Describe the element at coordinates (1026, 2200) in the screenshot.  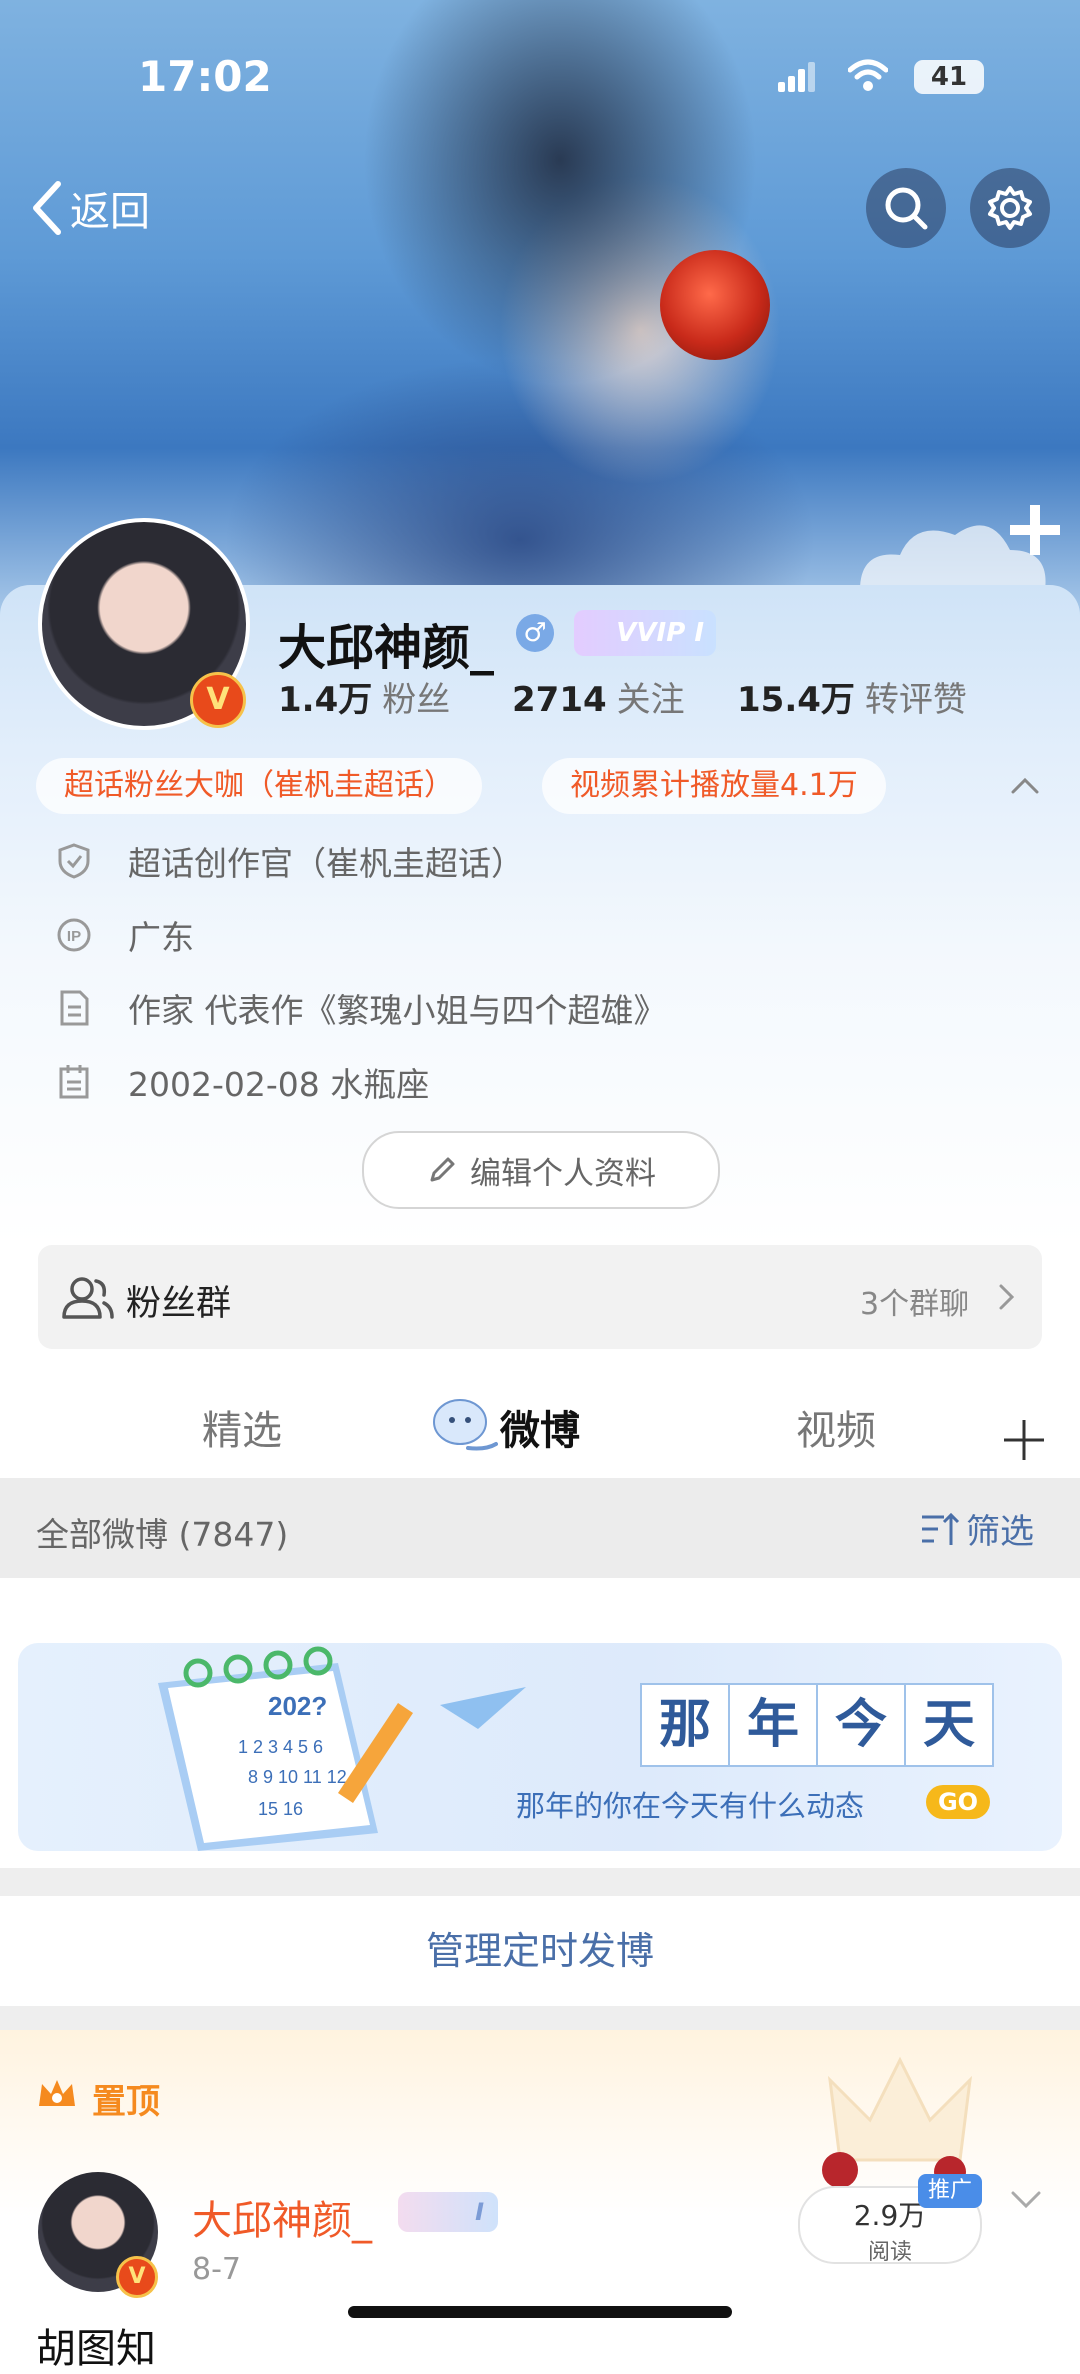
I see `chevron-down-icon` at that location.